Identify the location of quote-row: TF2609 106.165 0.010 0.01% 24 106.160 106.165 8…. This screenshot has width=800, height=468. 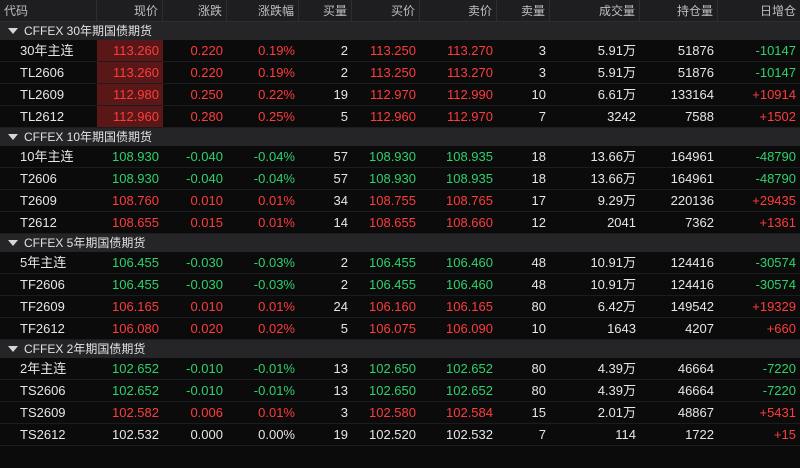
(400, 307).